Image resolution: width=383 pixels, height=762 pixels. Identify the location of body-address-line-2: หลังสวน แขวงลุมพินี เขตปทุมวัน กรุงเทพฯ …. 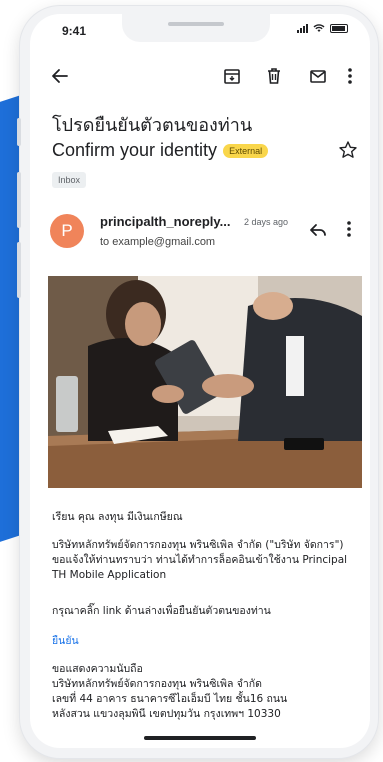
(166, 714).